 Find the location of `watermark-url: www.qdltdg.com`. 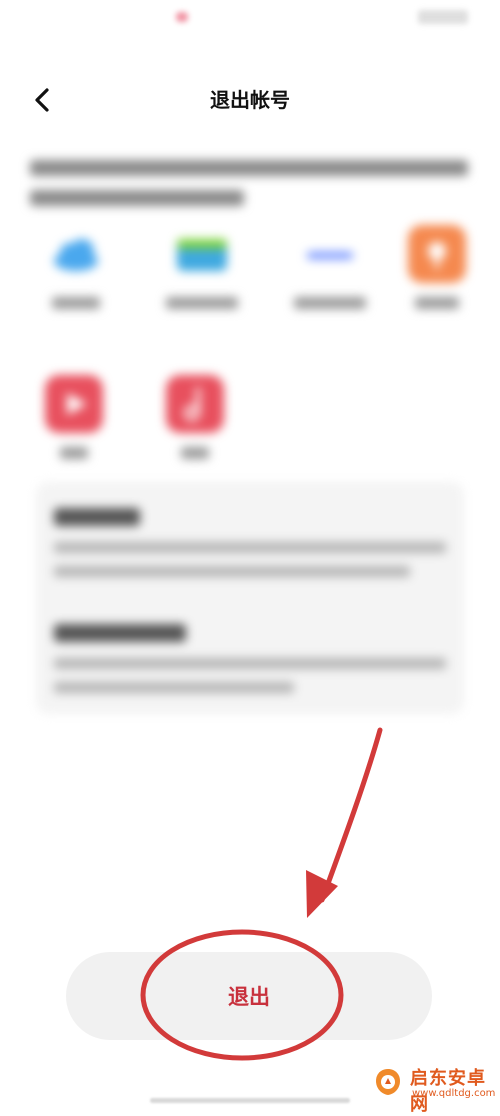

watermark-url: www.qdltdg.com is located at coordinates (454, 1093).